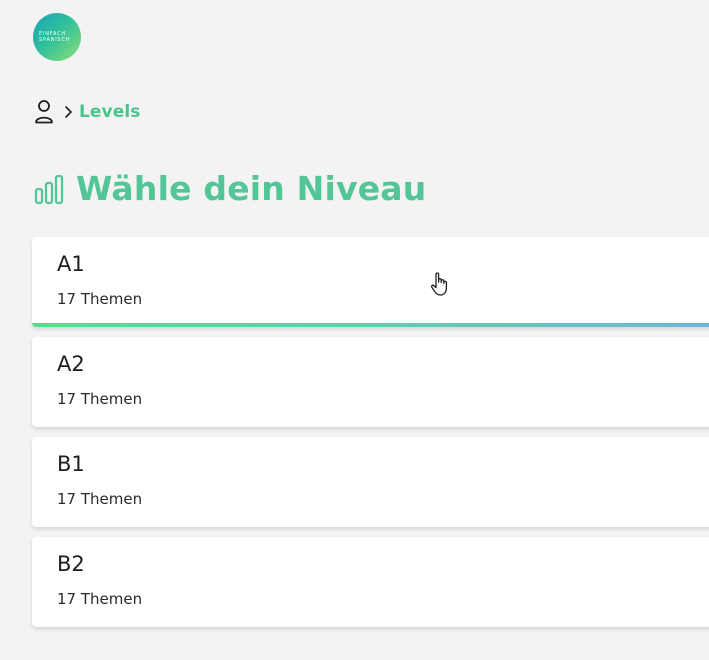 Image resolution: width=709 pixels, height=660 pixels. What do you see at coordinates (44, 112) in the screenshot?
I see `user-icon` at bounding box center [44, 112].